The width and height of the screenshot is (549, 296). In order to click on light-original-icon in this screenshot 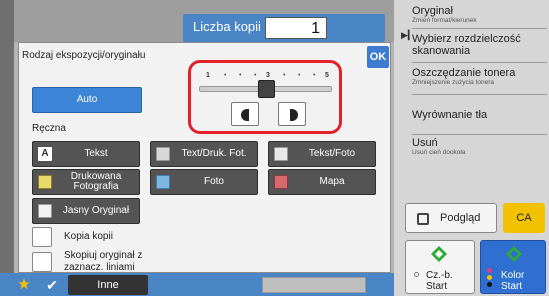, I will do `click(45, 211)`.